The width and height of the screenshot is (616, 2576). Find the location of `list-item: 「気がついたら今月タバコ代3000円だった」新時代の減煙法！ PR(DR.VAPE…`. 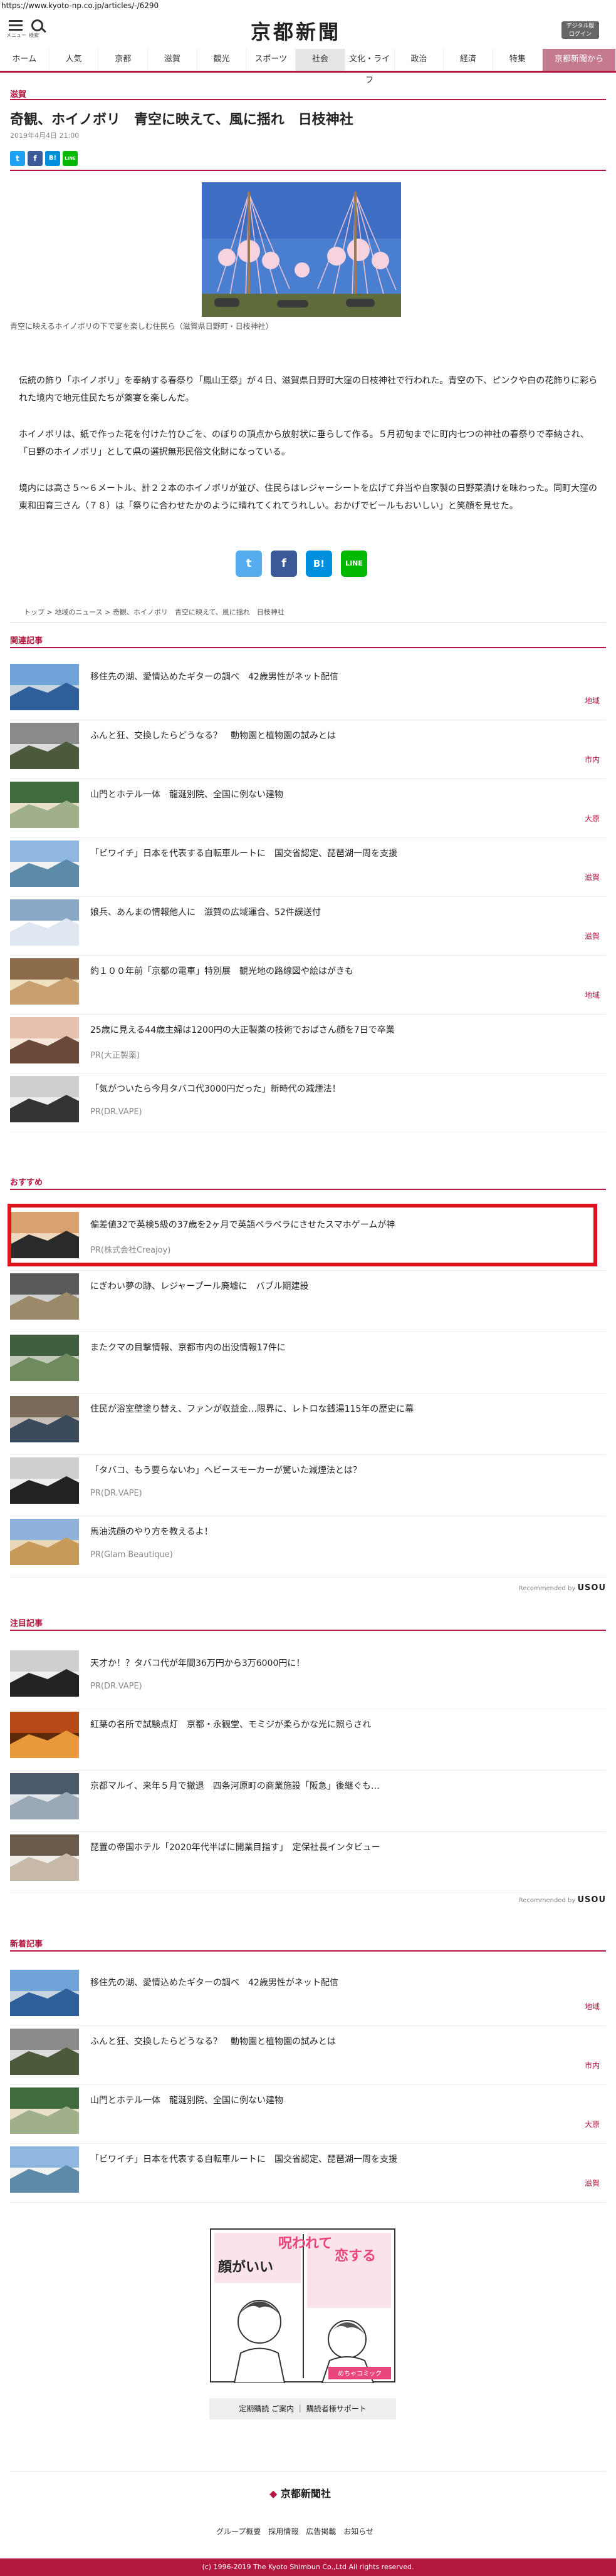

list-item: 「気がついたら今月タバコ代3000円だった」新時代の減煙法！ PR(DR.VAPE… is located at coordinates (308, 1104).